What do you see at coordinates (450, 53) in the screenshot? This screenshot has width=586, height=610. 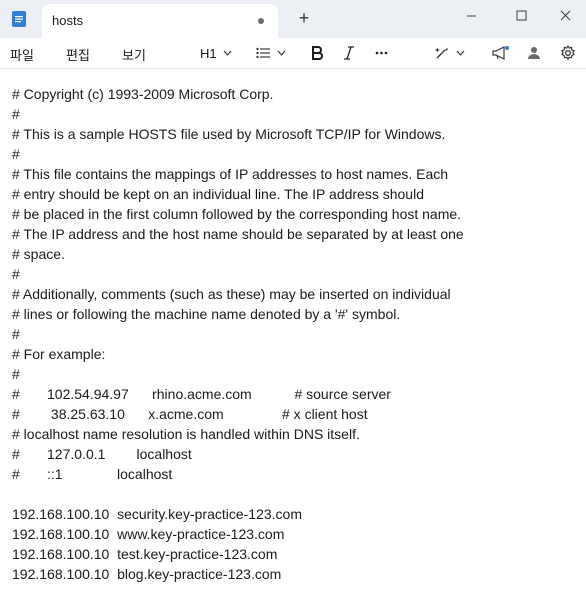 I see `rewrite-dropdown` at bounding box center [450, 53].